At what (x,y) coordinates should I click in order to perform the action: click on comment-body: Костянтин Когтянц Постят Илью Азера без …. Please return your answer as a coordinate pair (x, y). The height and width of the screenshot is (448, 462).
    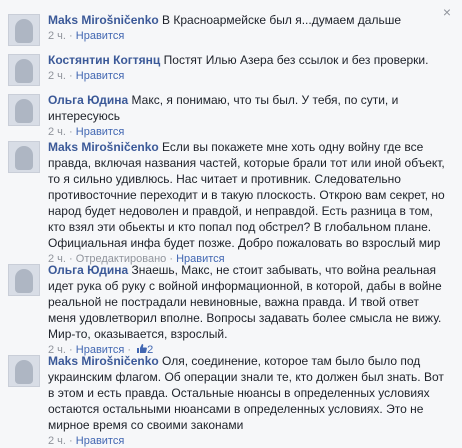
    Looking at the image, I should click on (248, 67).